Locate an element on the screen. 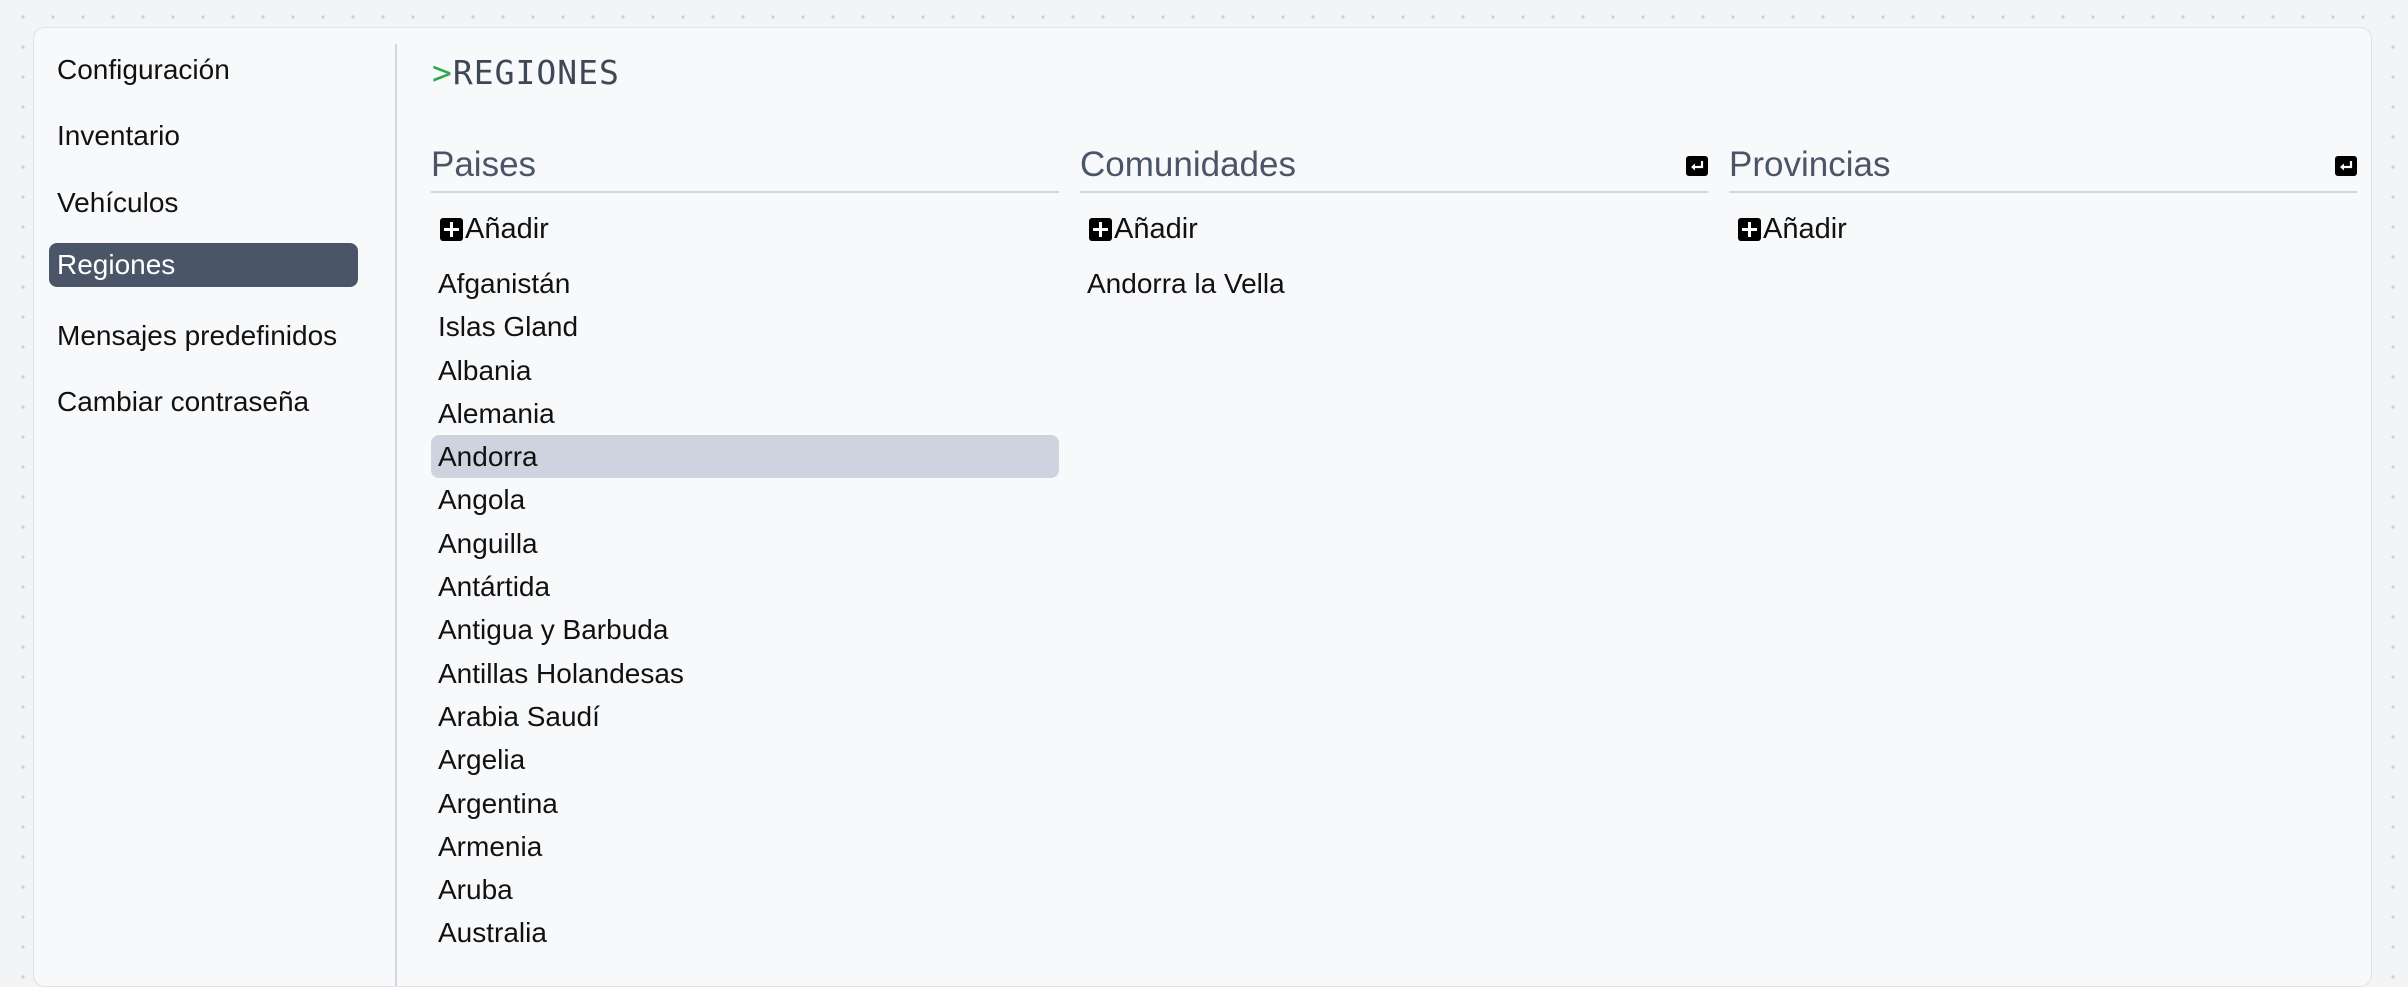  add-comunidad-label: Añadir is located at coordinates (1156, 229).